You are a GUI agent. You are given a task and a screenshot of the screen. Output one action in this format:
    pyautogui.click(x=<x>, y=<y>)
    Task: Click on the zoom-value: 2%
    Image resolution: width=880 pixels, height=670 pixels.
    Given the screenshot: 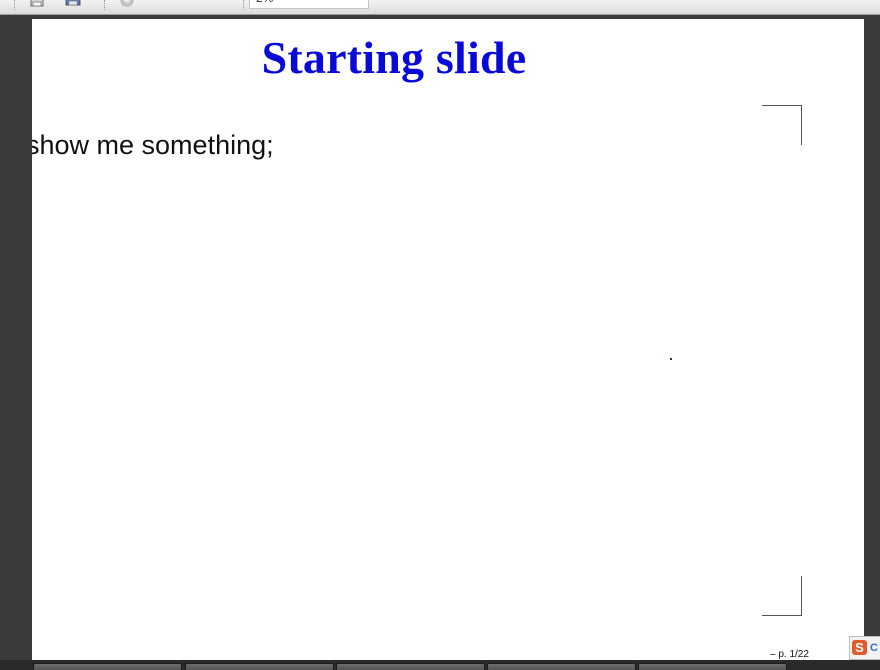 What is the action you would take?
    pyautogui.click(x=264, y=2)
    